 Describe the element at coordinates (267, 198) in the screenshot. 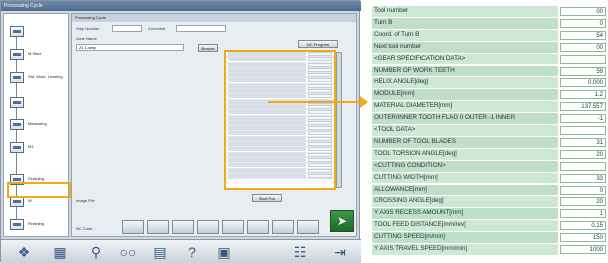

I see `start-pos-button: Start Pos` at that location.